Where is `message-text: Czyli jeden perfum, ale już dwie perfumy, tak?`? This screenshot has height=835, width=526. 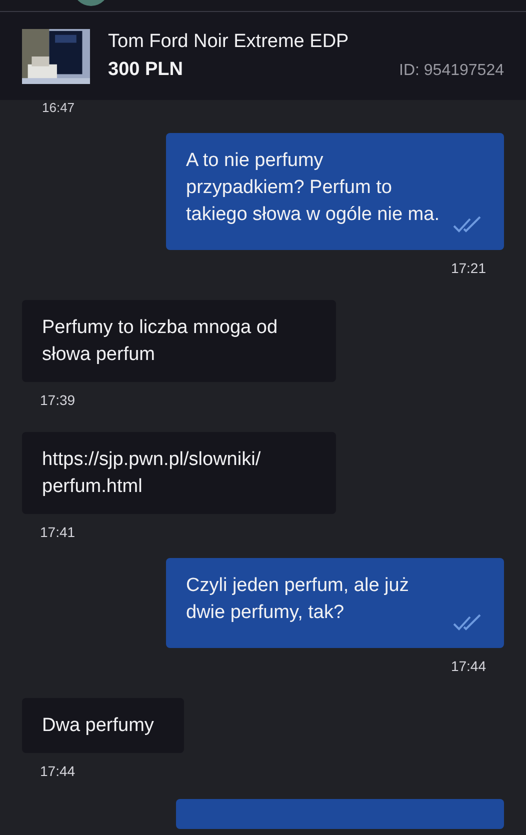
message-text: Czyli jeden perfum, ale już dwie perfumy, tak? is located at coordinates (298, 599).